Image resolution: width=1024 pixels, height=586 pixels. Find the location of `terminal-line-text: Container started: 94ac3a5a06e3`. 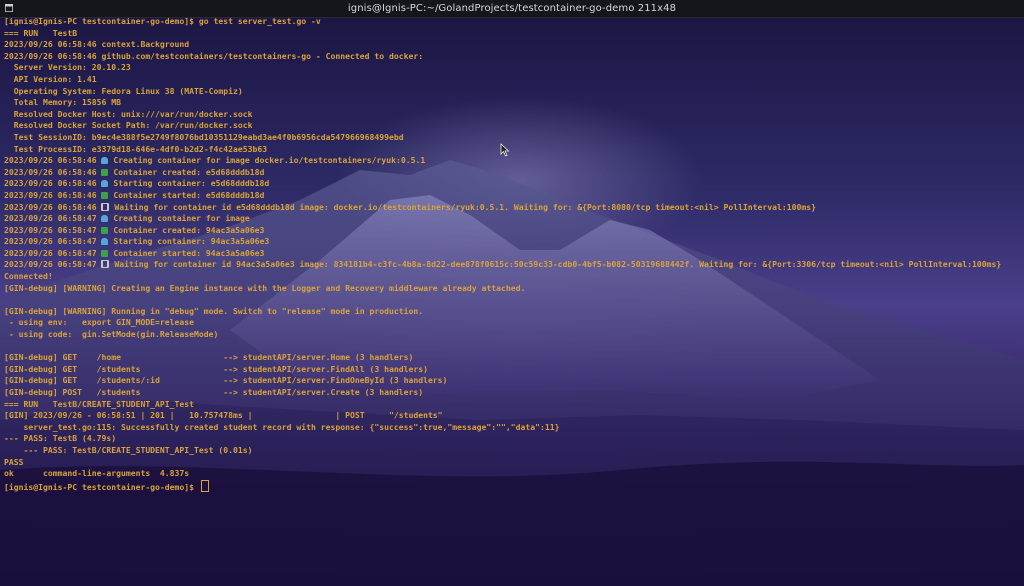

terminal-line-text: Container started: 94ac3a5a06e3 is located at coordinates (186, 252).